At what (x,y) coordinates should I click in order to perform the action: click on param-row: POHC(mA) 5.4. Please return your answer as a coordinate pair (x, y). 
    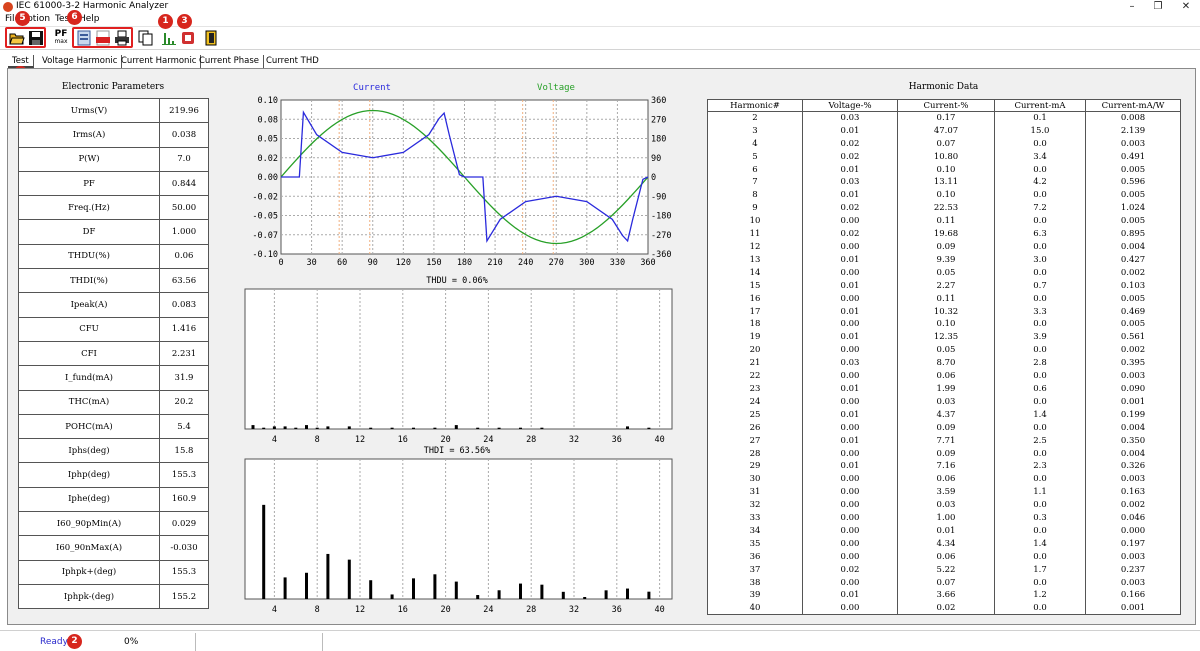
    Looking at the image, I should click on (113, 426).